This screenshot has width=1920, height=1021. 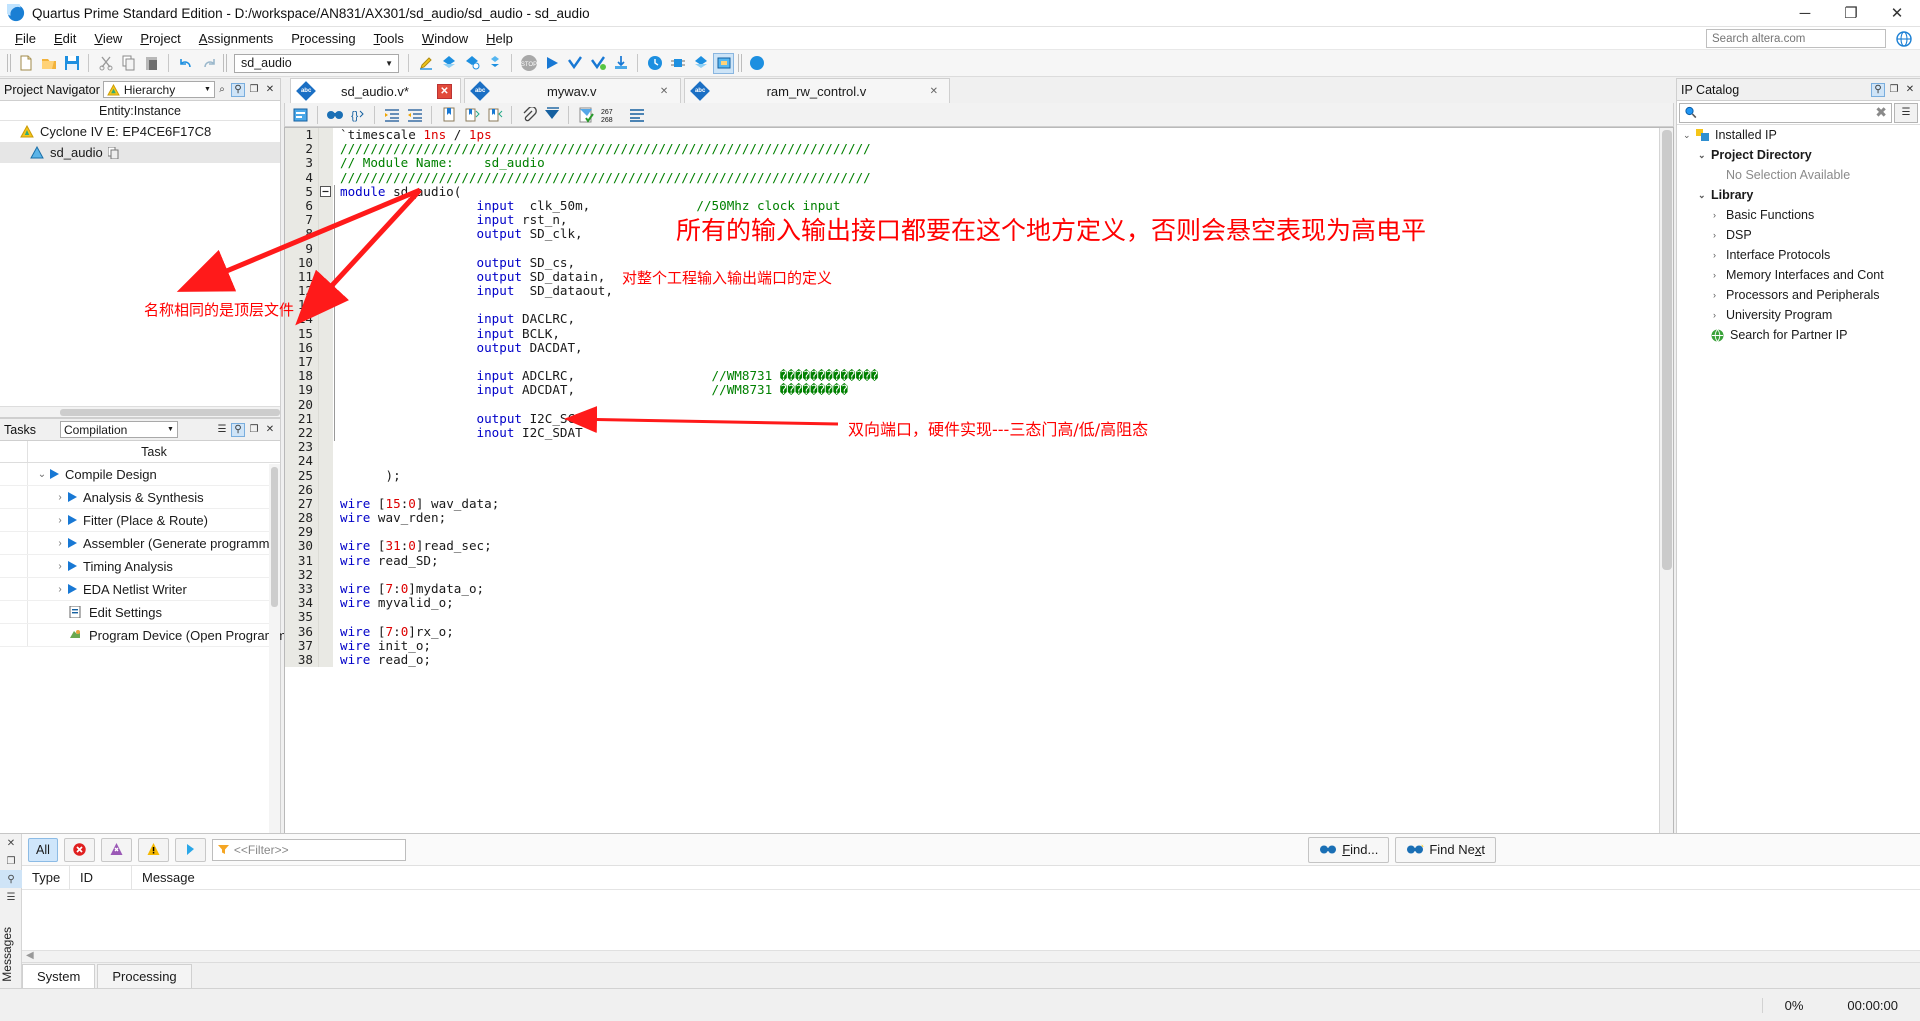 What do you see at coordinates (471, 114) in the screenshot?
I see `bookmark-next-icon` at bounding box center [471, 114].